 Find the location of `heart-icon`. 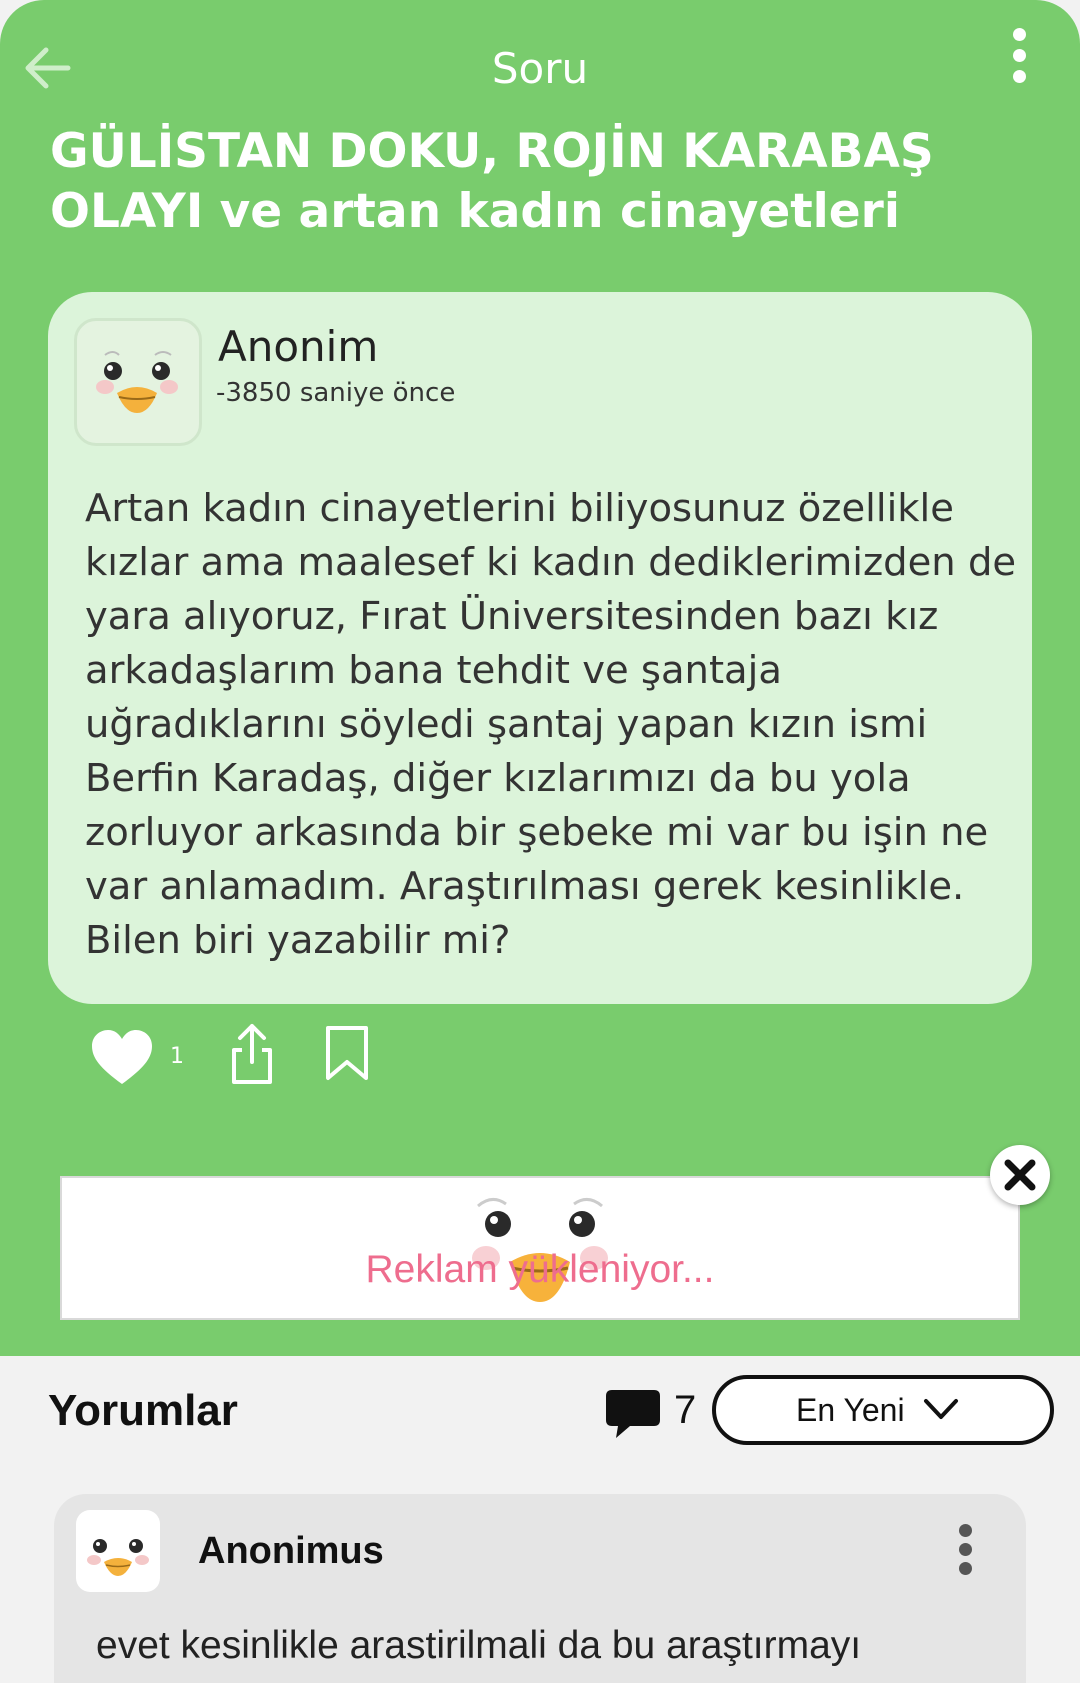

heart-icon is located at coordinates (122, 1057).